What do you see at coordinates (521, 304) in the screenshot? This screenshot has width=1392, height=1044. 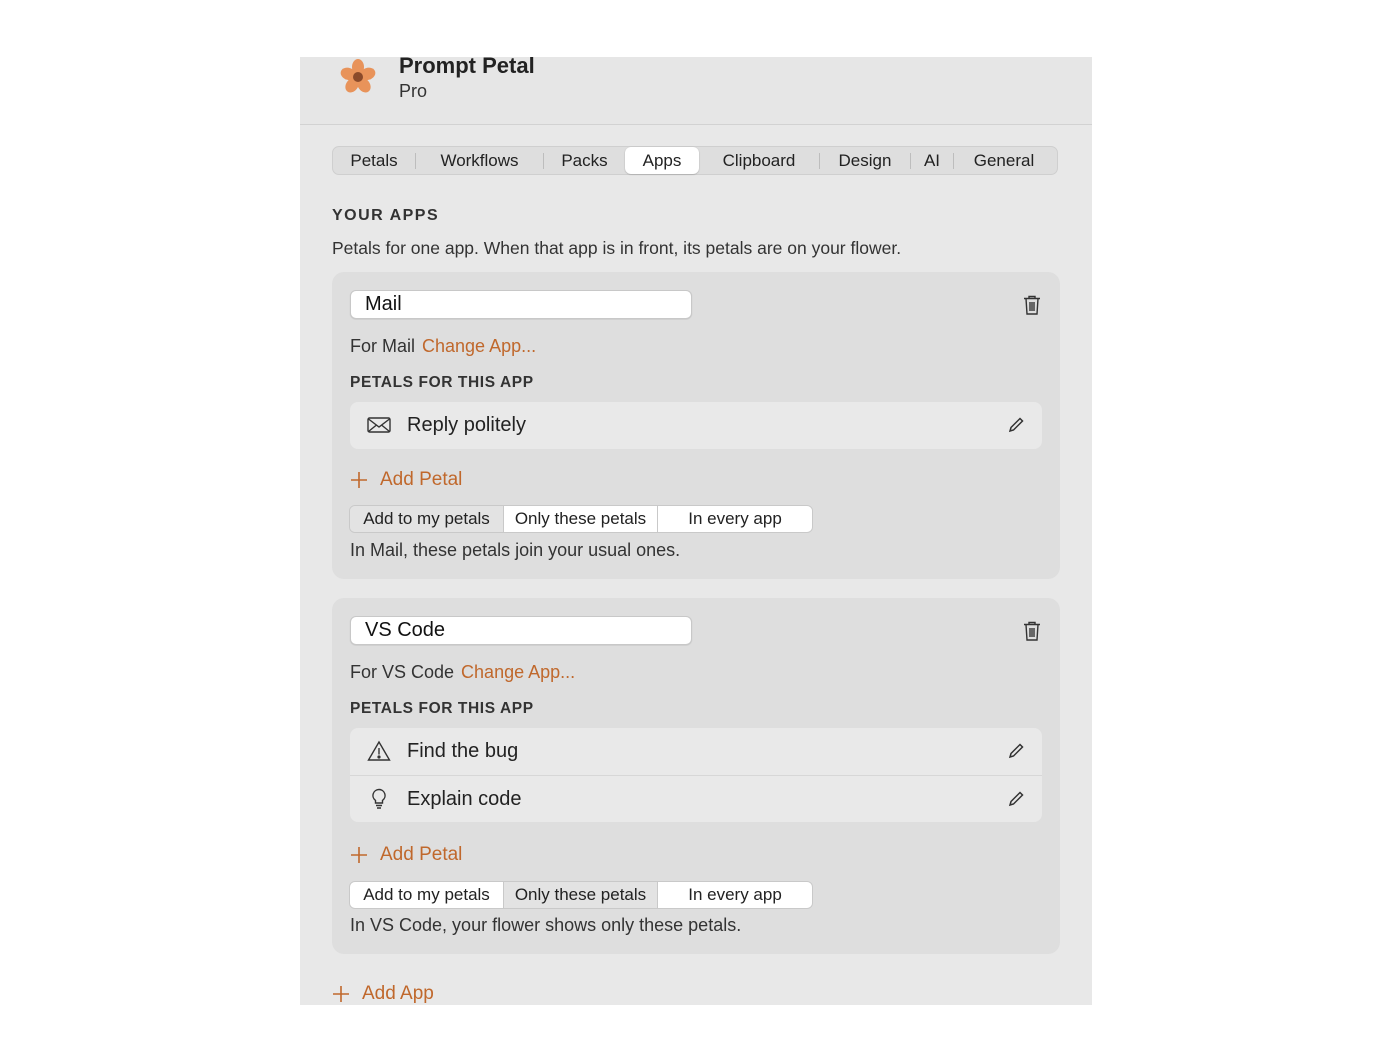 I see `app-name-field: Mail` at bounding box center [521, 304].